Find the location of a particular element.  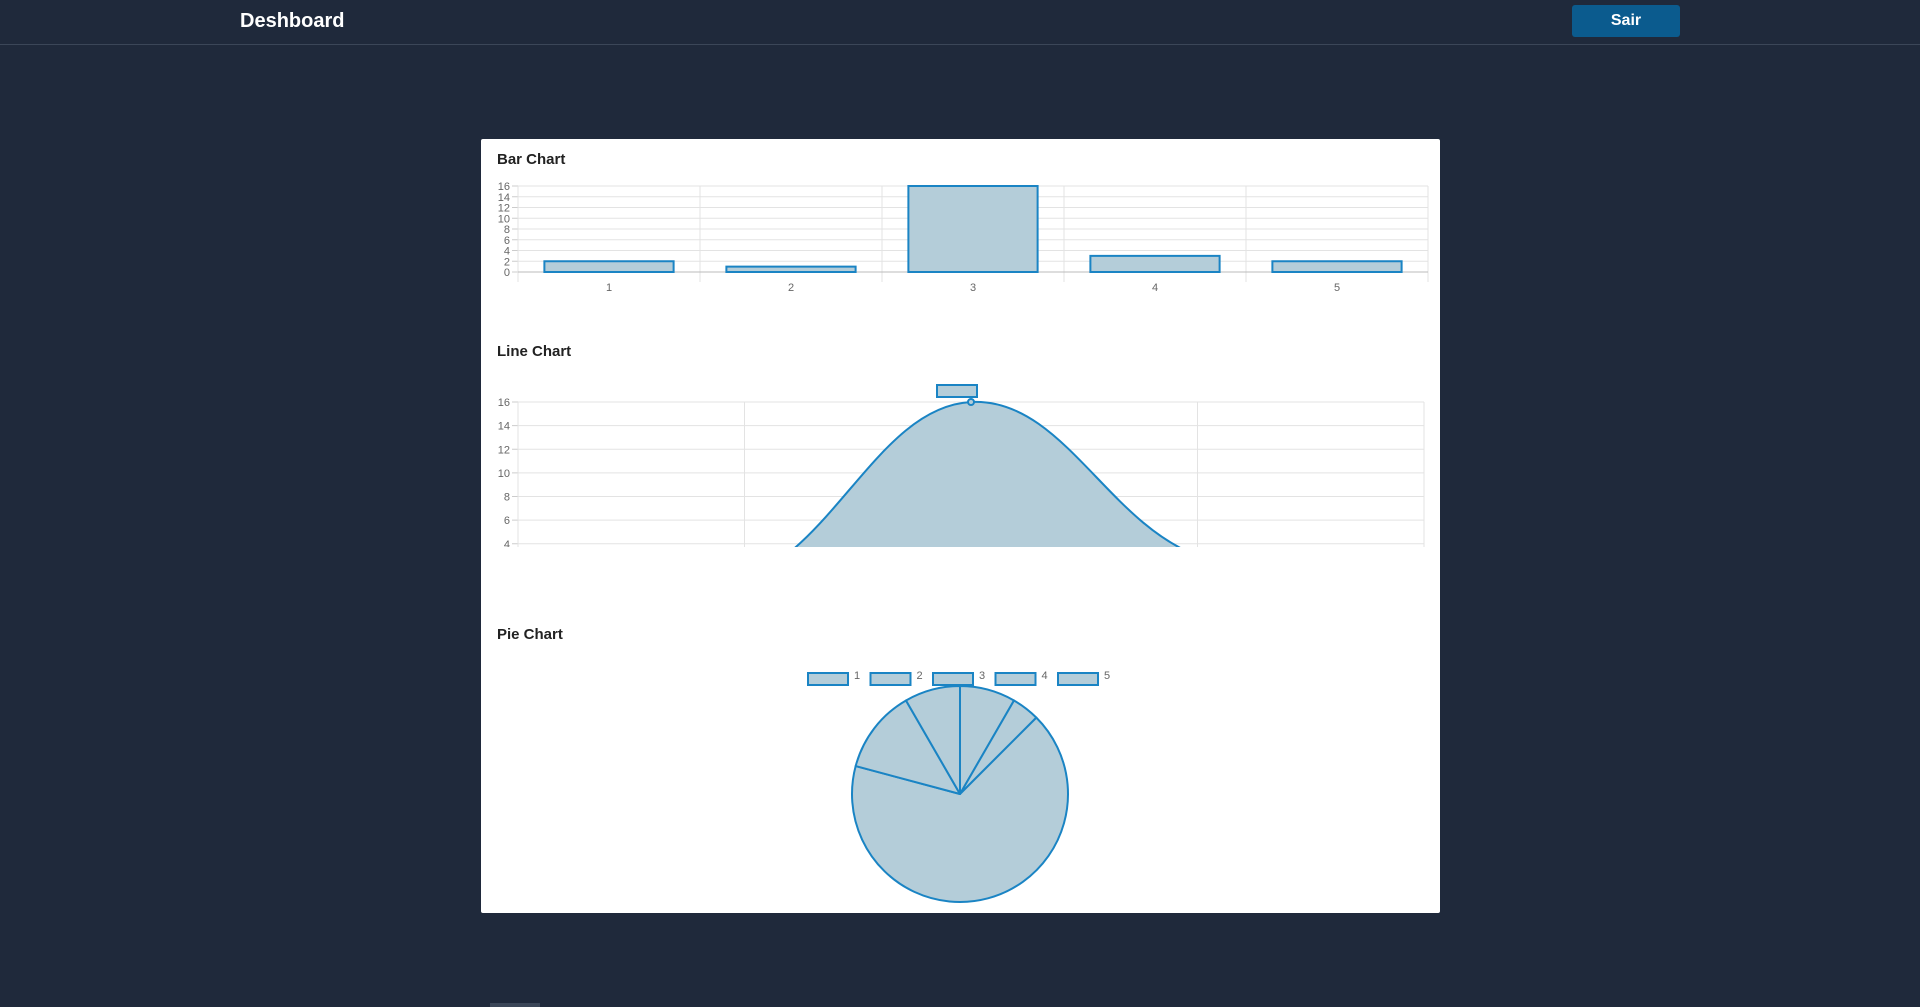

line-ytick-label: 16 is located at coordinates (504, 403).